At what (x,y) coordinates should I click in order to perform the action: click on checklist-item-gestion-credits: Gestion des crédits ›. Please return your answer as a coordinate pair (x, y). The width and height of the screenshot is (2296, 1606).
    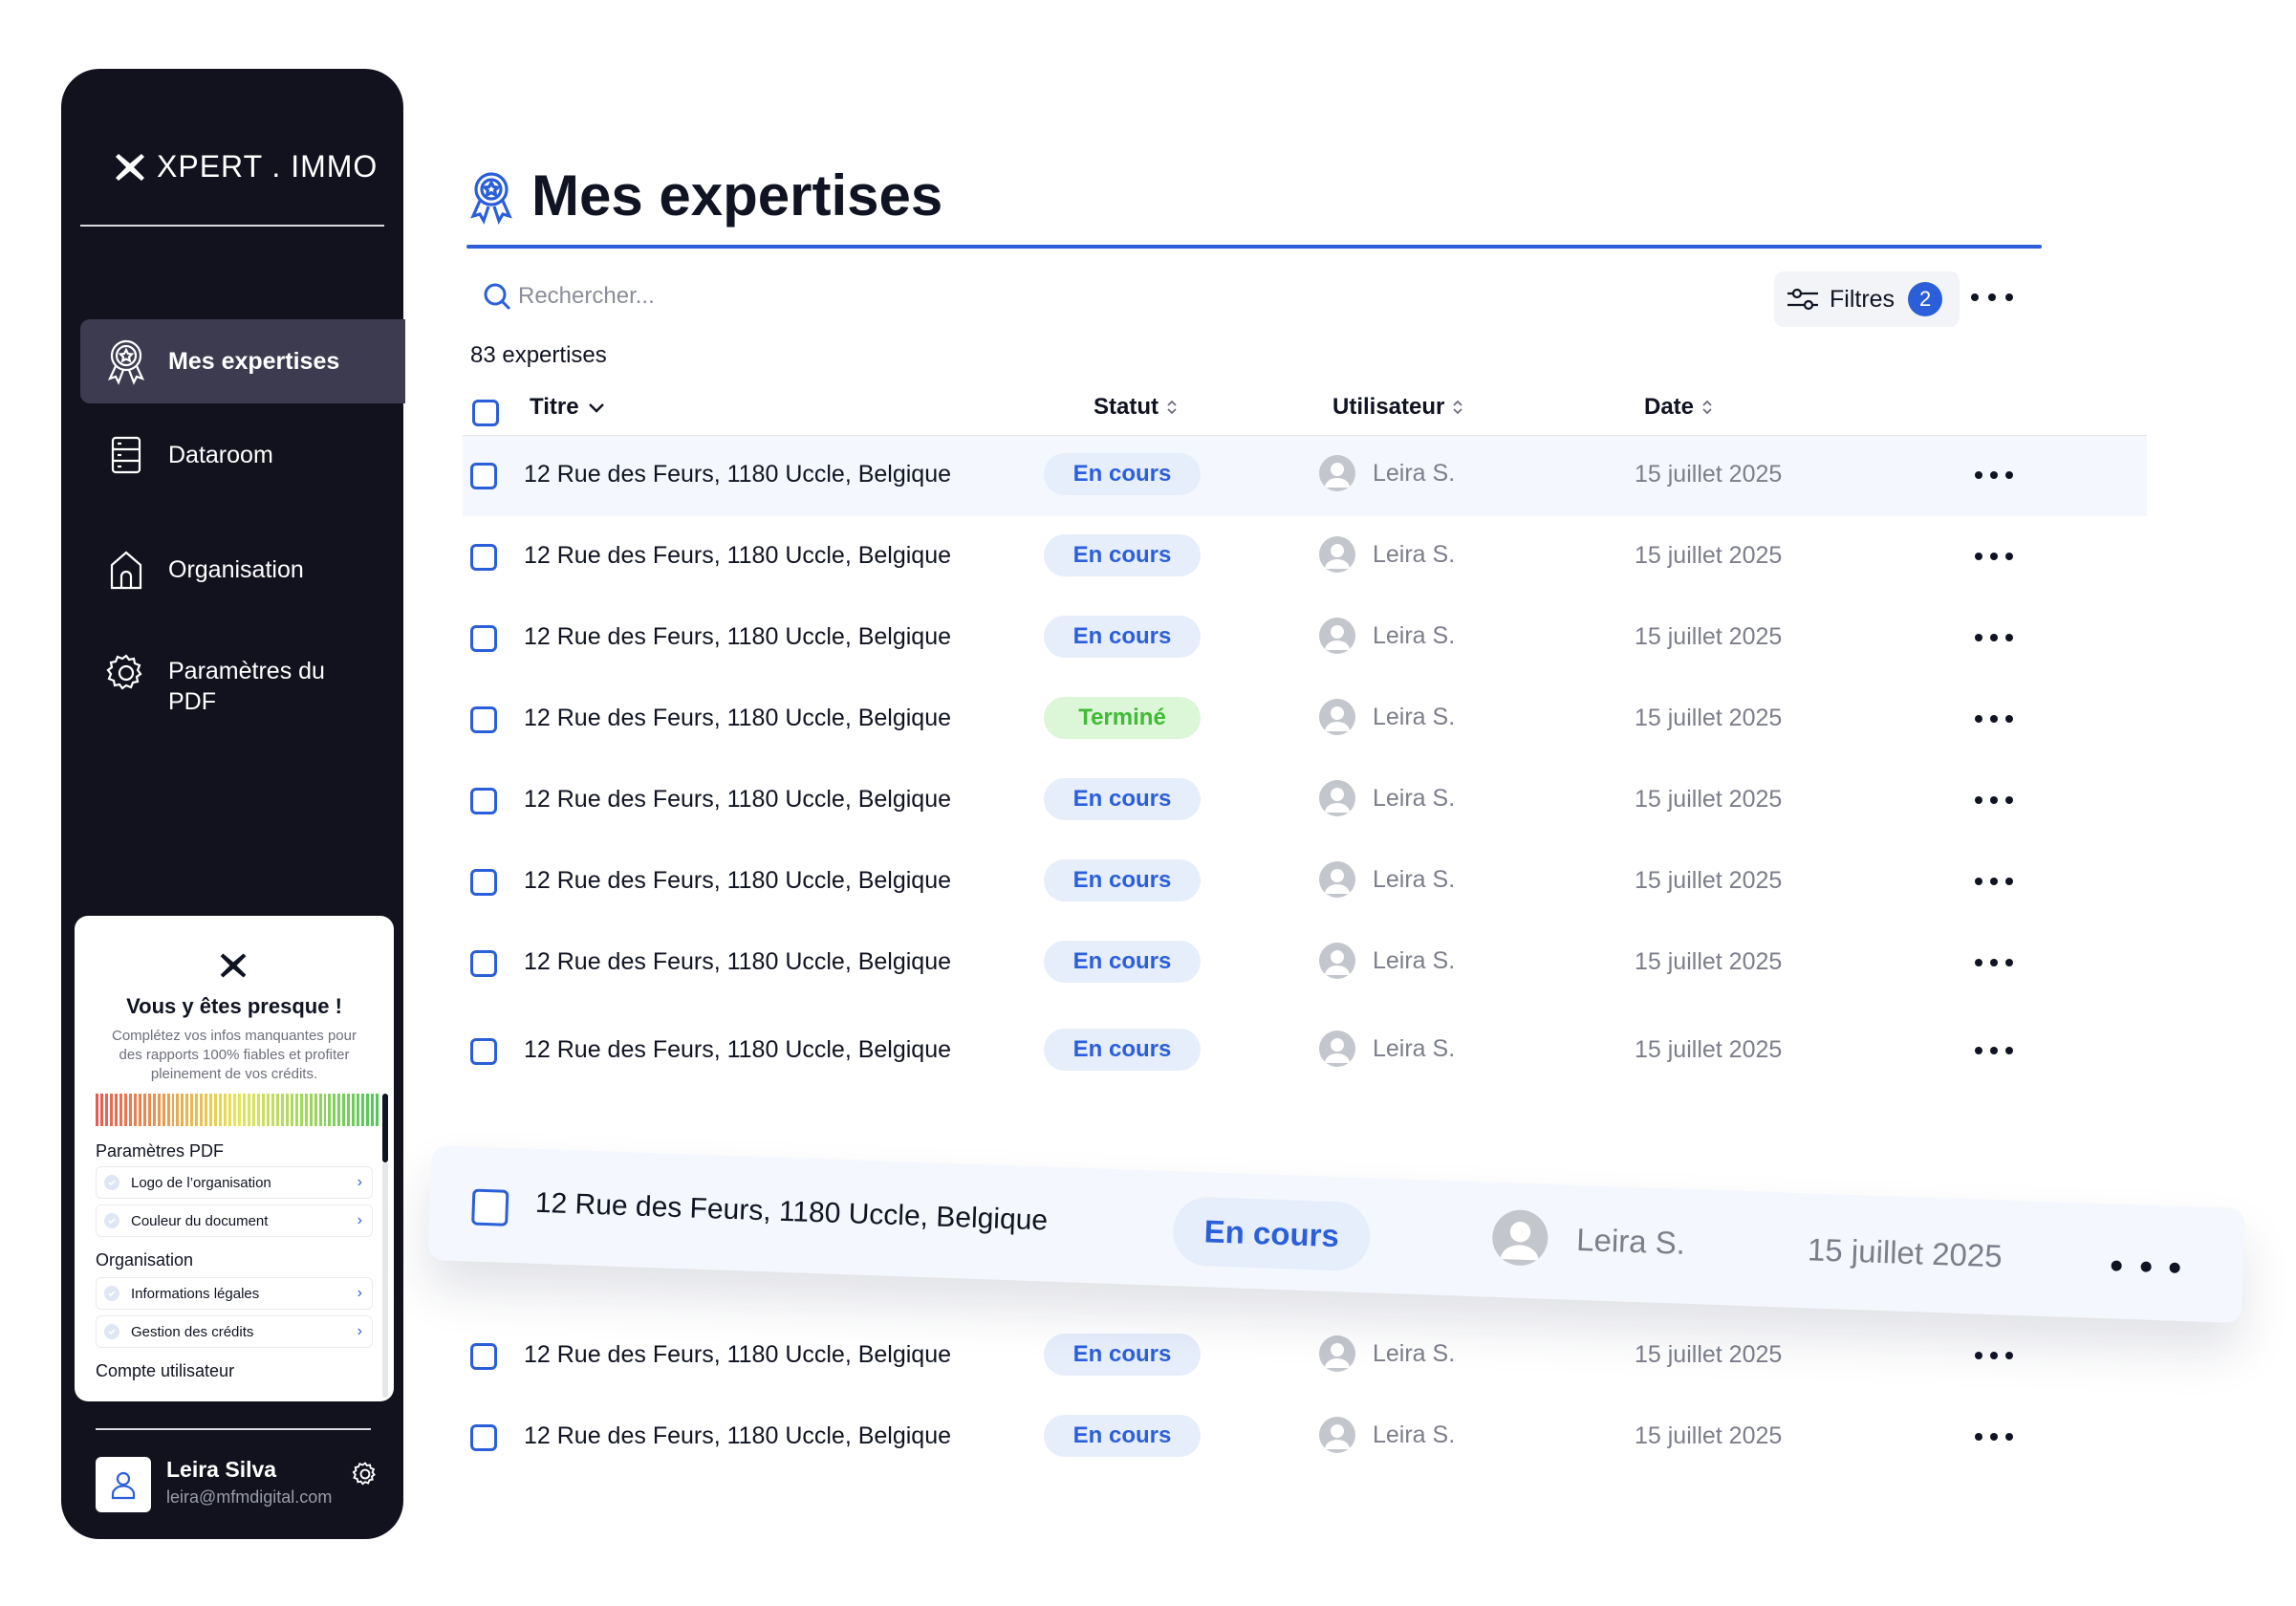
    Looking at the image, I should click on (234, 1331).